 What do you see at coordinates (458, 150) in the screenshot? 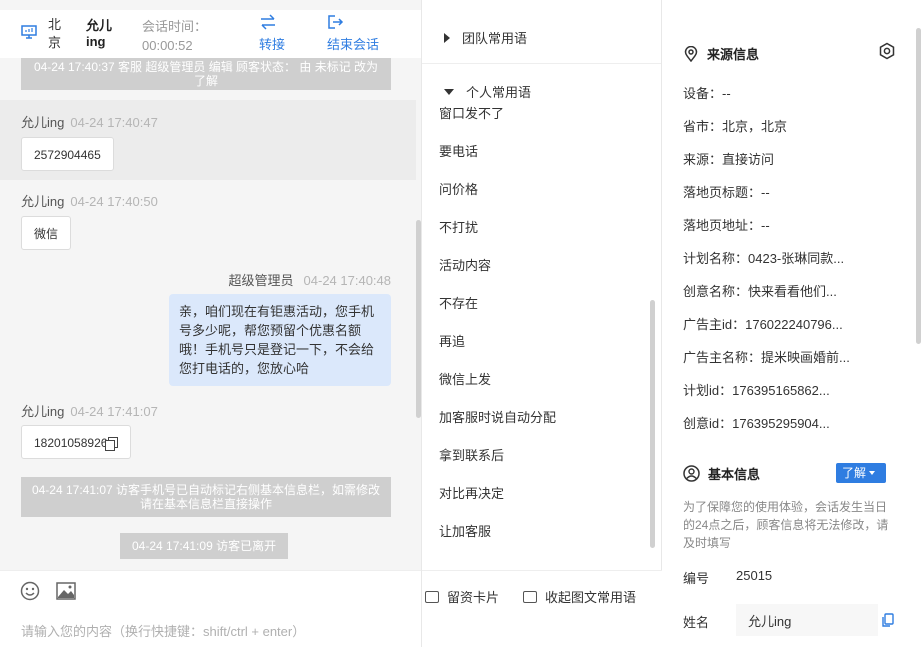
I see `phrase-item: 要电话` at bounding box center [458, 150].